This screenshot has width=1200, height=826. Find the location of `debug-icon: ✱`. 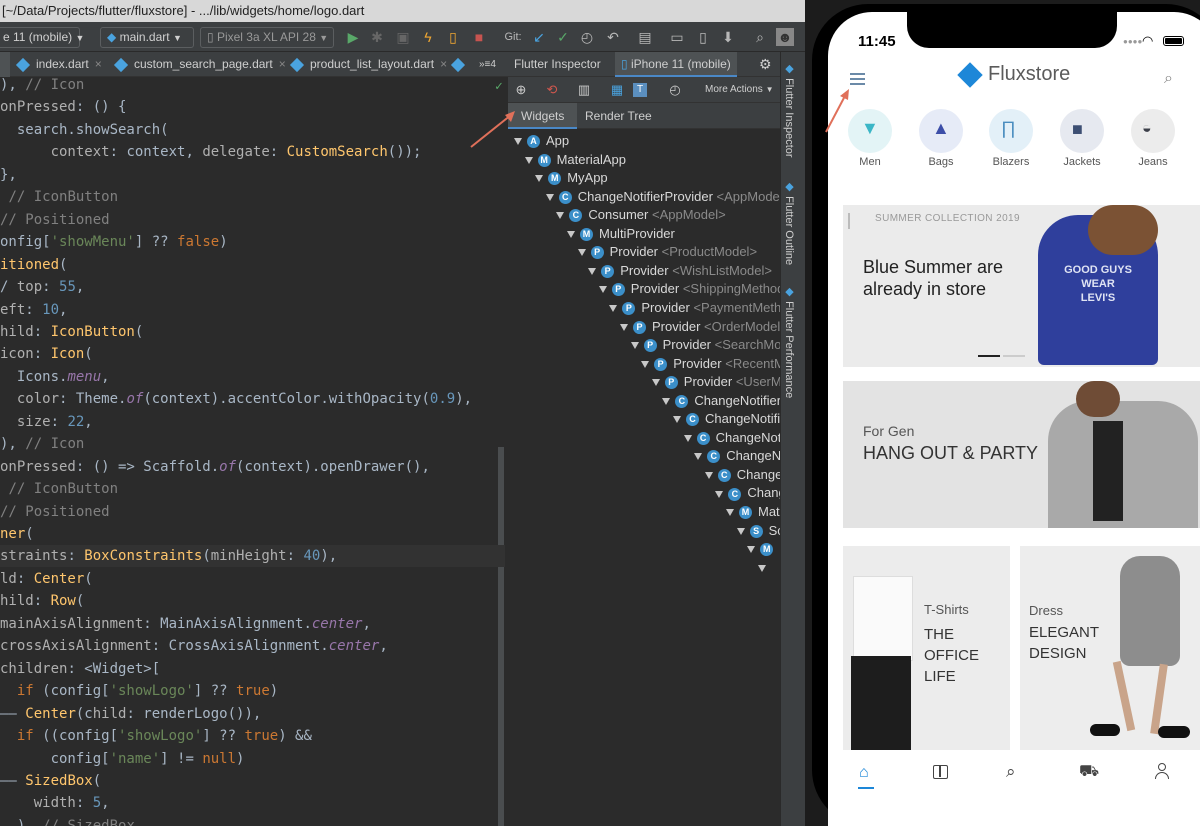

debug-icon: ✱ is located at coordinates (377, 37).